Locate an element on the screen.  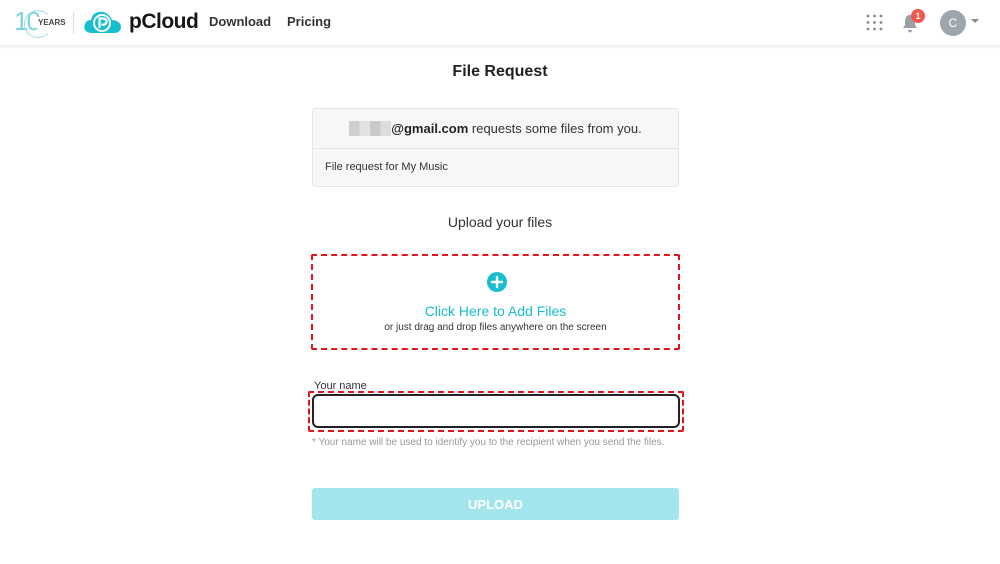
plus-icon is located at coordinates (497, 282).